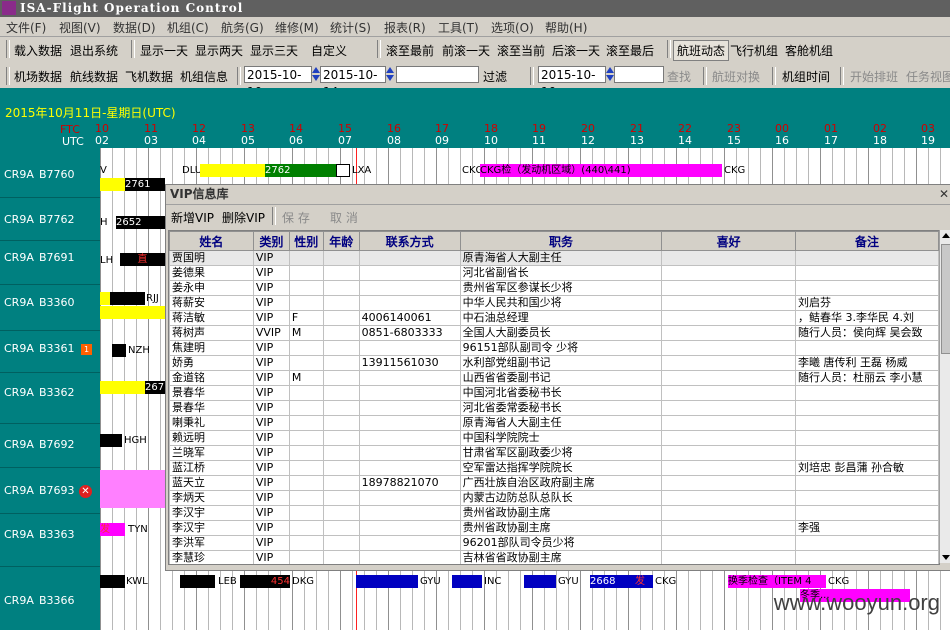 The height and width of the screenshot is (630, 950). What do you see at coordinates (554, 378) in the screenshot?
I see `table-row: 金道铭 VIP M 山西省省委副书记 随行人员：杜丽云 李小慧` at bounding box center [554, 378].